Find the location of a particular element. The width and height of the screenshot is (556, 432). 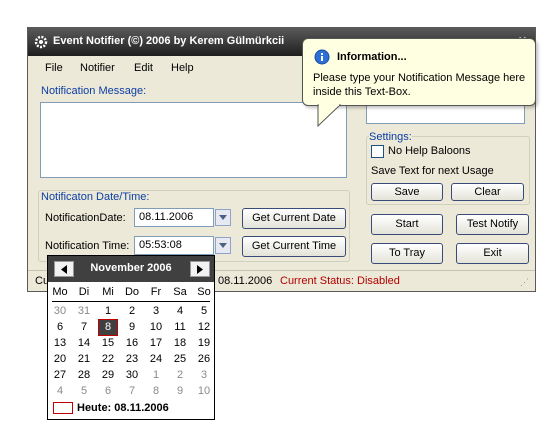

today-marker is located at coordinates (63, 408).